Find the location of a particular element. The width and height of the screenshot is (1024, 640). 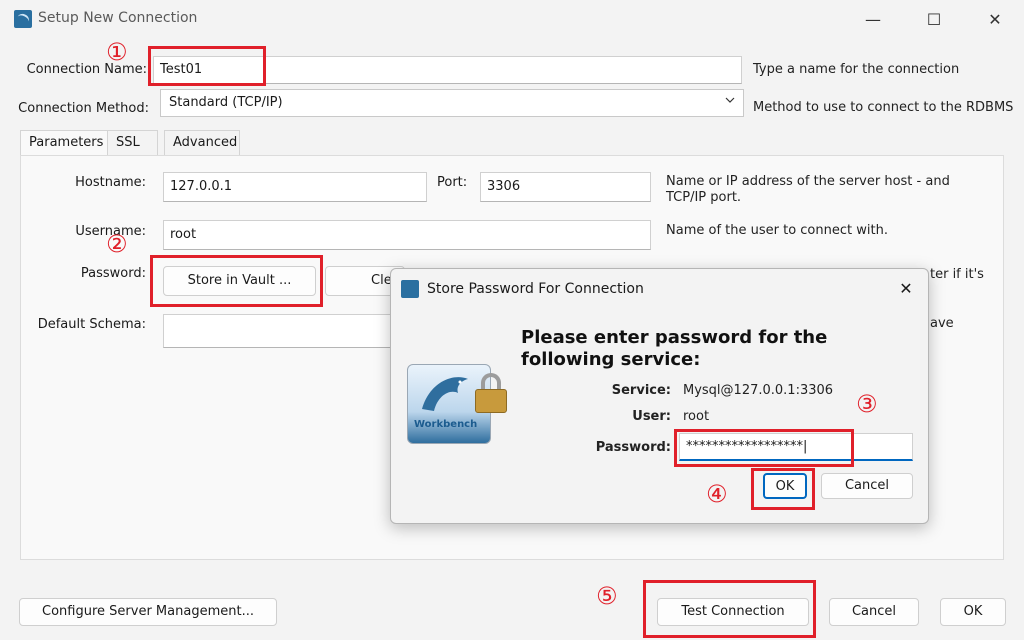

port-label: Port: is located at coordinates (452, 182).